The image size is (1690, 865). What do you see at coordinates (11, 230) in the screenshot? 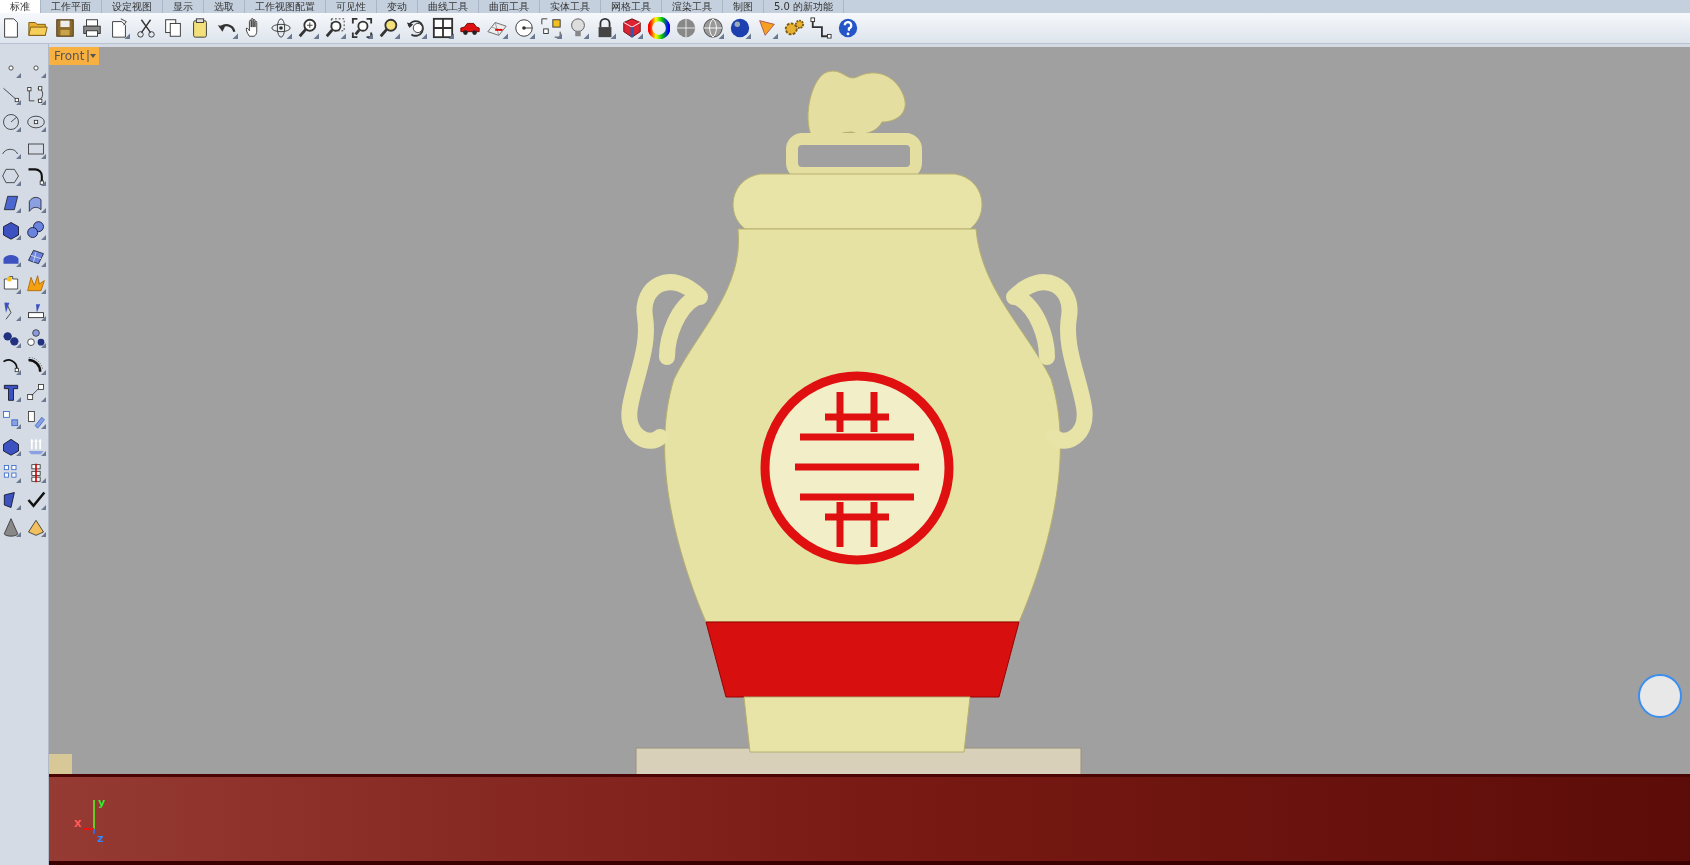
I see `box-icon` at bounding box center [11, 230].